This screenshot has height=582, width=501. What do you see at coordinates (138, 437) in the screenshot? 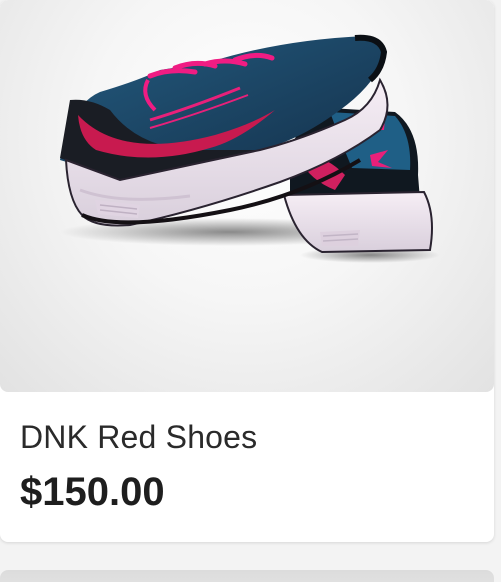
I see `product-title: DNK Red Shoes` at bounding box center [138, 437].